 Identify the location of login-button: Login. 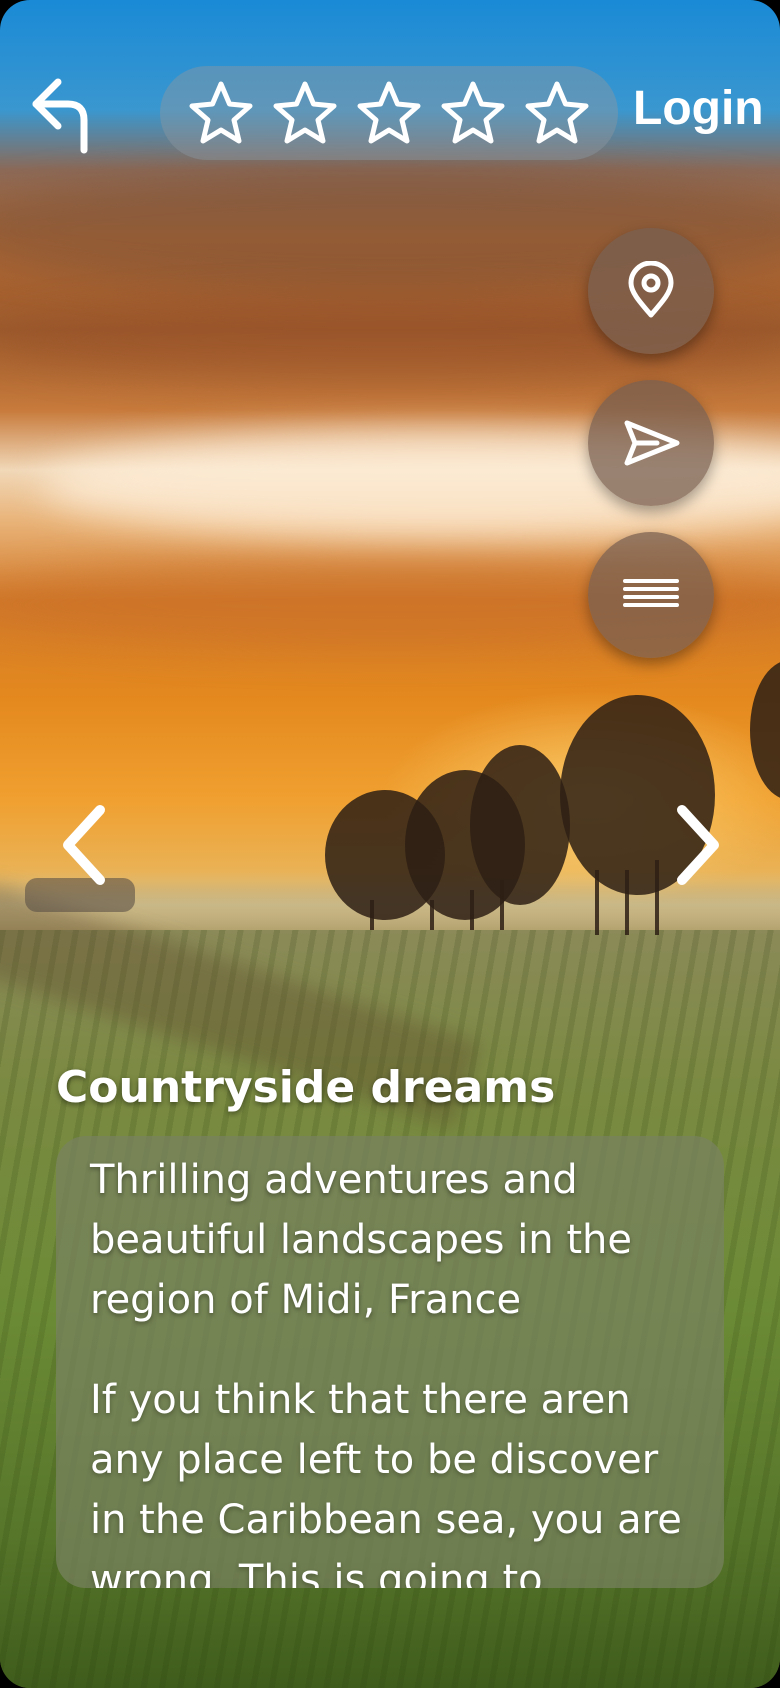
(698, 109).